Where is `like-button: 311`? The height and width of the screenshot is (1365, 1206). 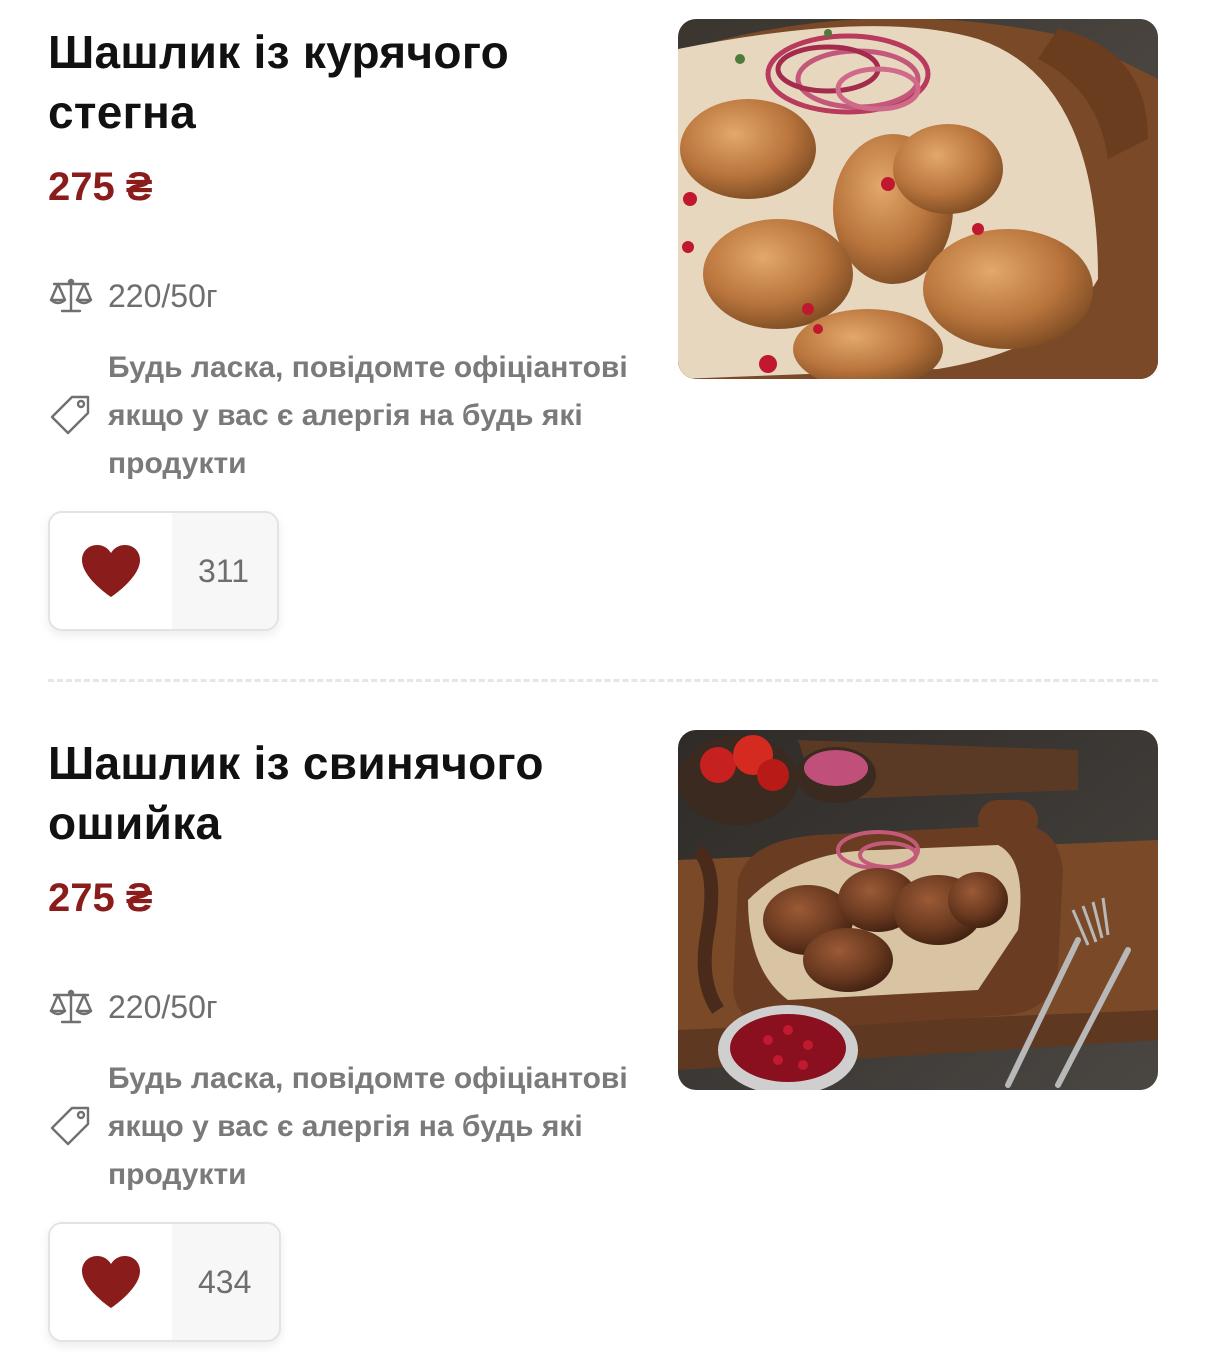 like-button: 311 is located at coordinates (164, 571).